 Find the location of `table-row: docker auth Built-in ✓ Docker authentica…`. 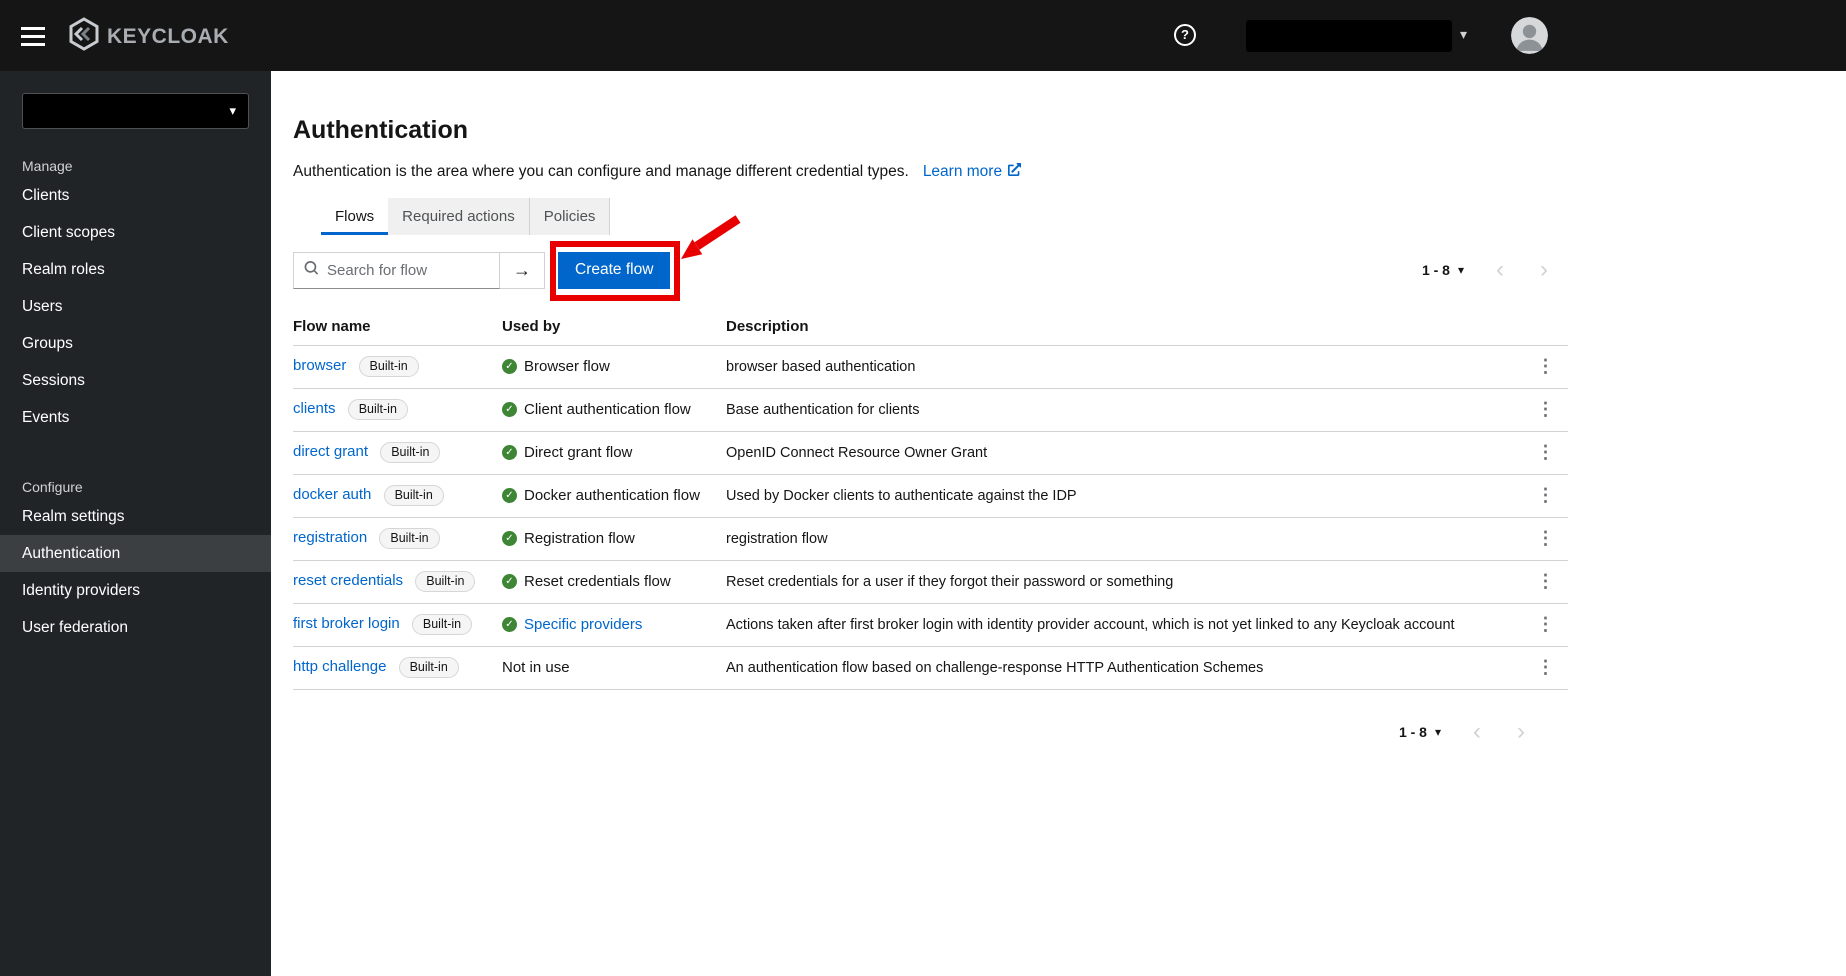

table-row: docker auth Built-in ✓ Docker authentica… is located at coordinates (930, 496).